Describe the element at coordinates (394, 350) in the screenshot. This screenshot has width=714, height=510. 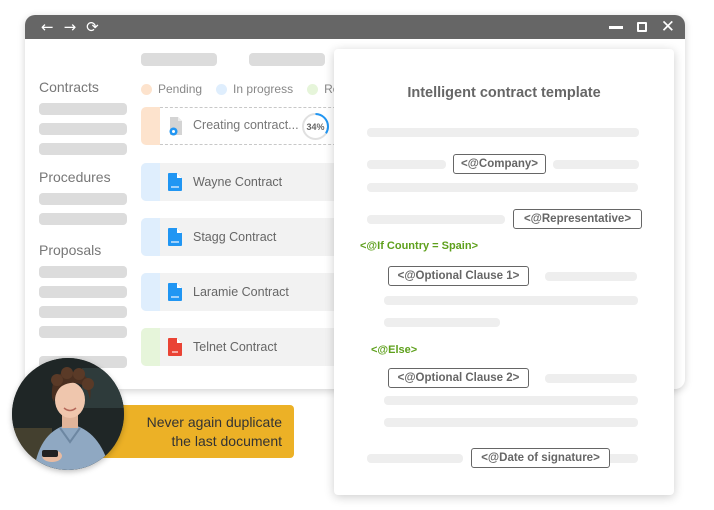
I see `else-condition-tag: <@Else>` at that location.